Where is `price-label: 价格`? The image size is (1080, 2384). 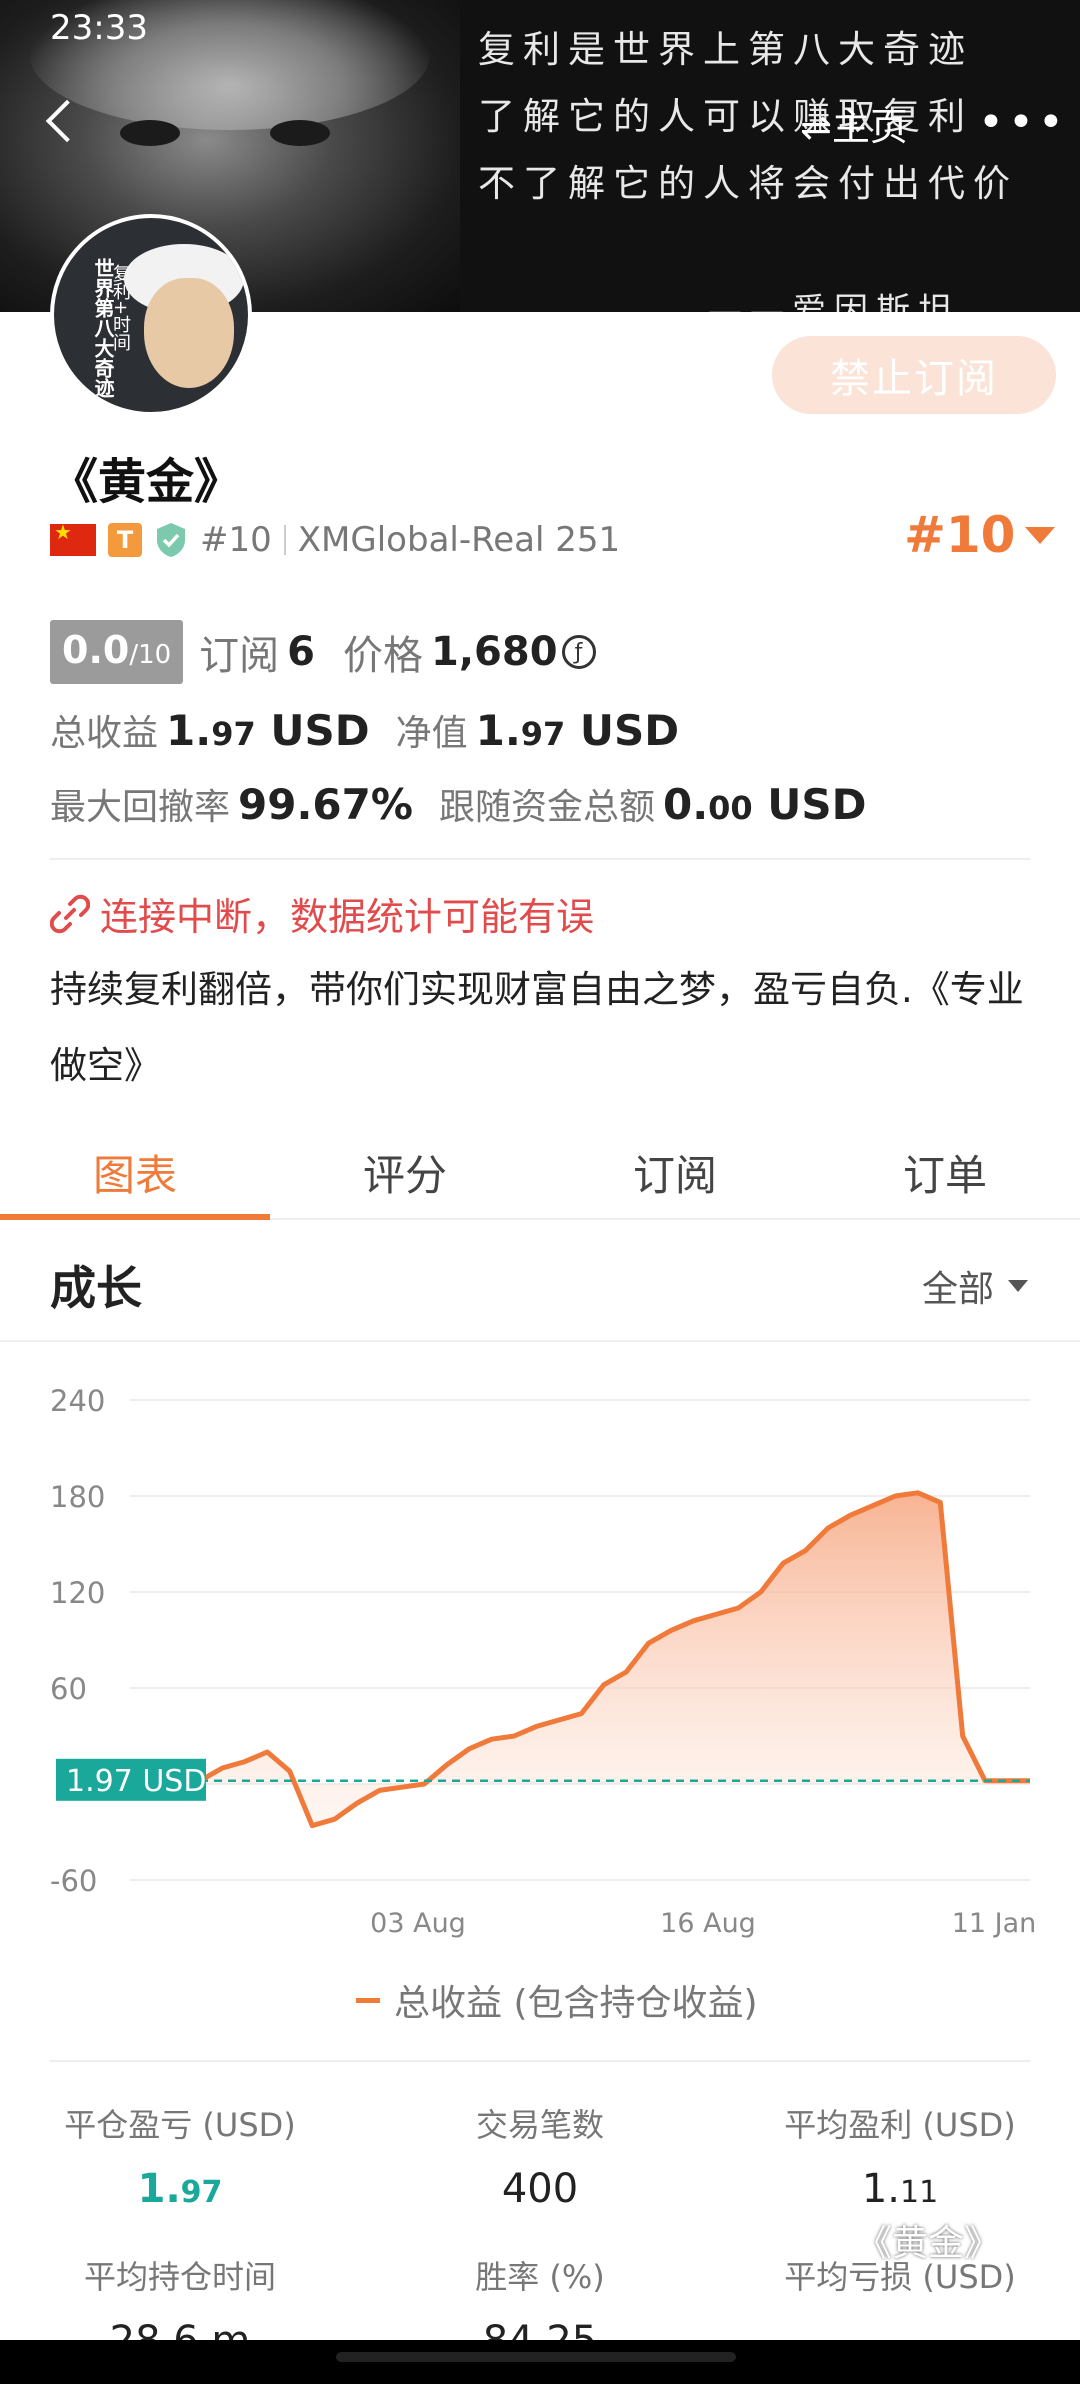
price-label: 价格 is located at coordinates (383, 656).